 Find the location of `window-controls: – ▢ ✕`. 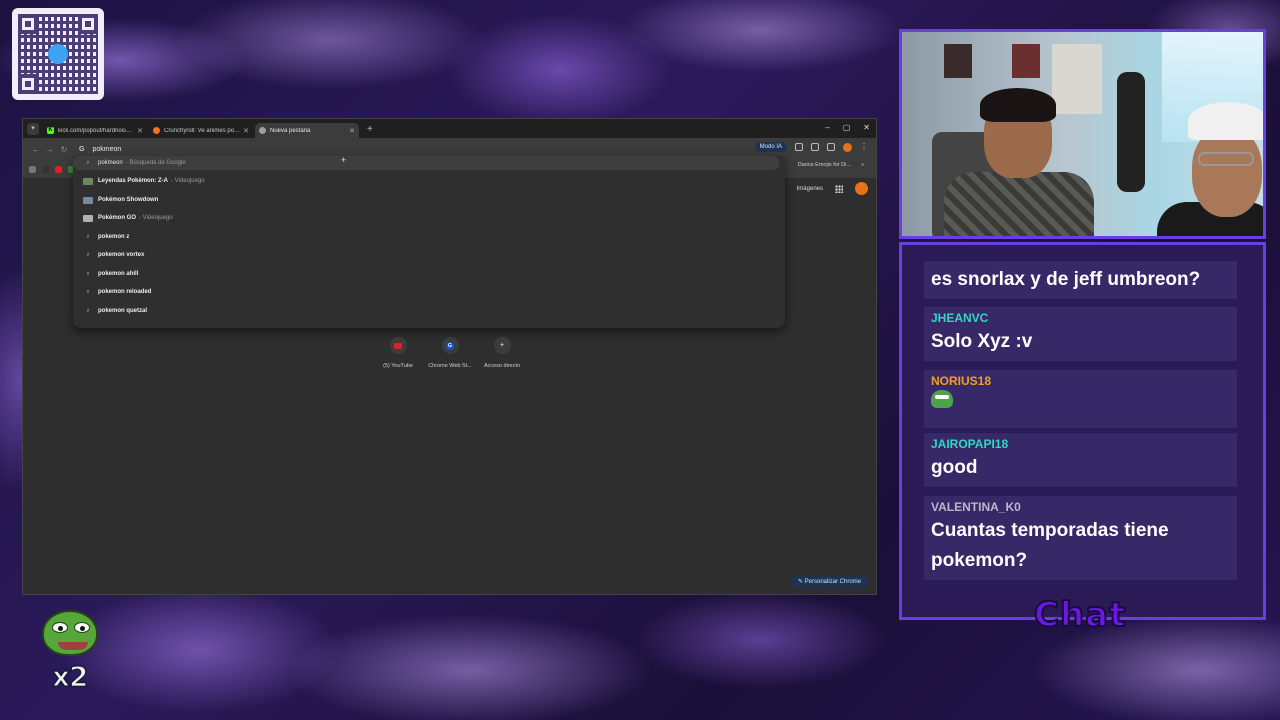

window-controls: – ▢ ✕ is located at coordinates (847, 127).